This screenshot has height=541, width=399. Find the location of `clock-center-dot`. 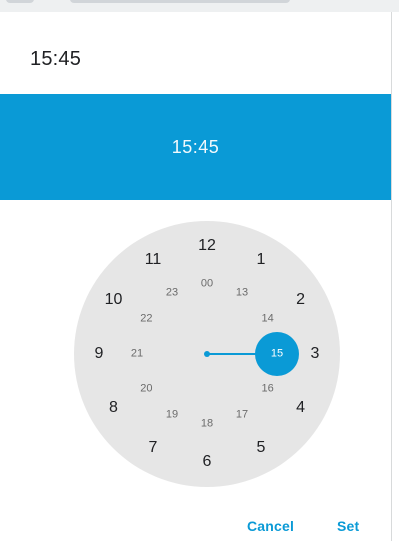

clock-center-dot is located at coordinates (207, 354).